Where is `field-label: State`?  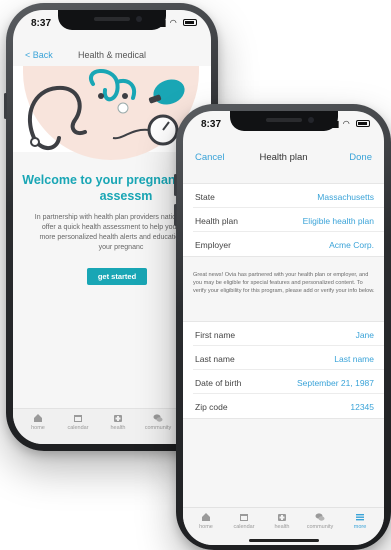 field-label: State is located at coordinates (205, 197).